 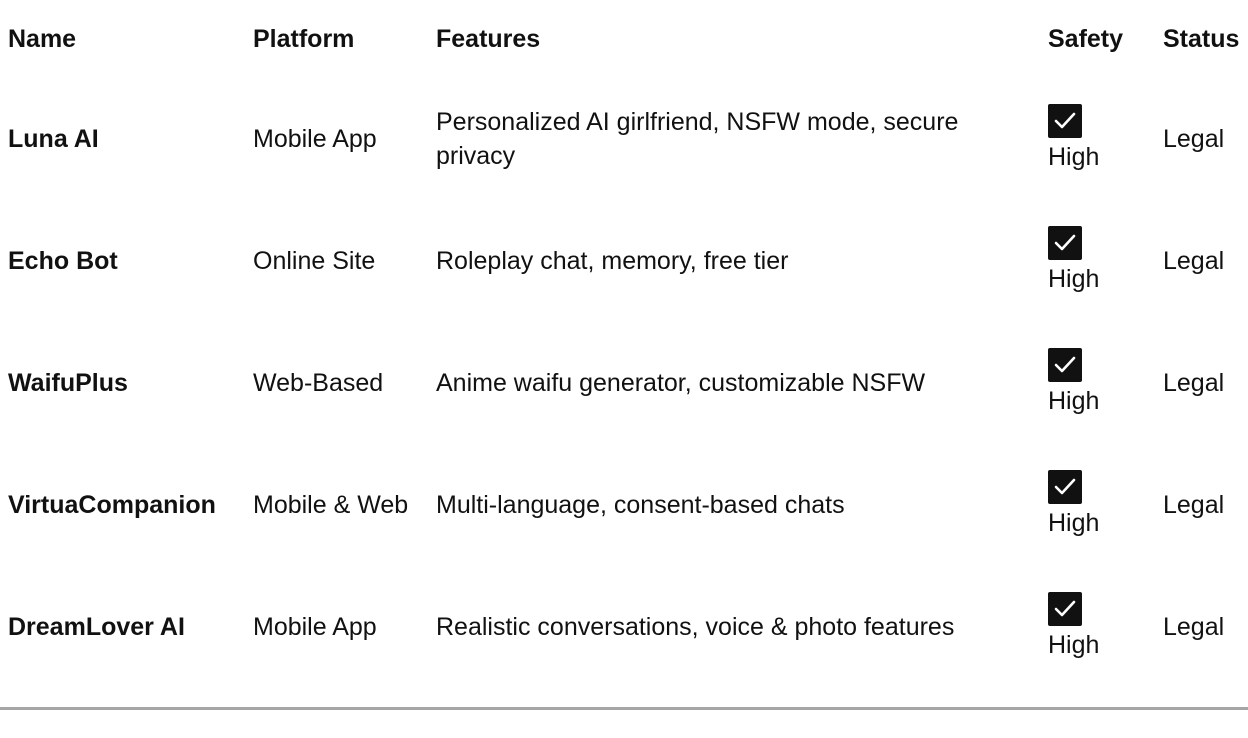 I want to click on cell-platform: Online Site, so click(x=314, y=261).